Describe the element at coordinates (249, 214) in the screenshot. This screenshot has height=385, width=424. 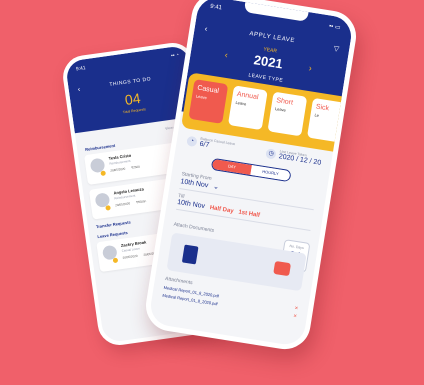
I see `first-half-select: 1st Half` at that location.